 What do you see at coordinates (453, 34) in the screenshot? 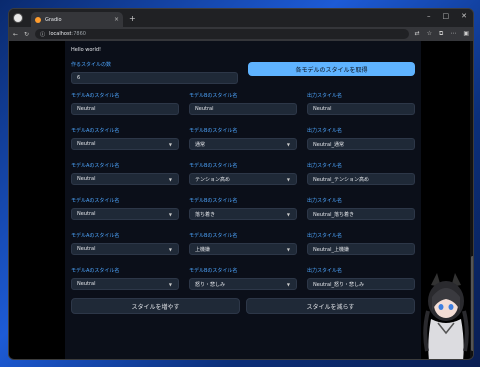
I see `menu-icon: ⋯` at bounding box center [453, 34].